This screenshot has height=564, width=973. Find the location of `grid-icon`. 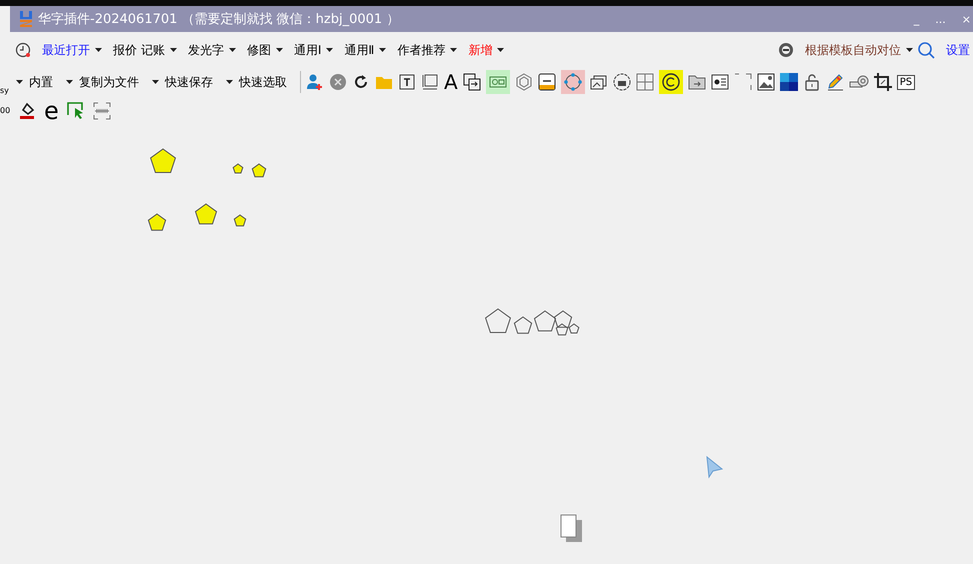

grid-icon is located at coordinates (645, 82).